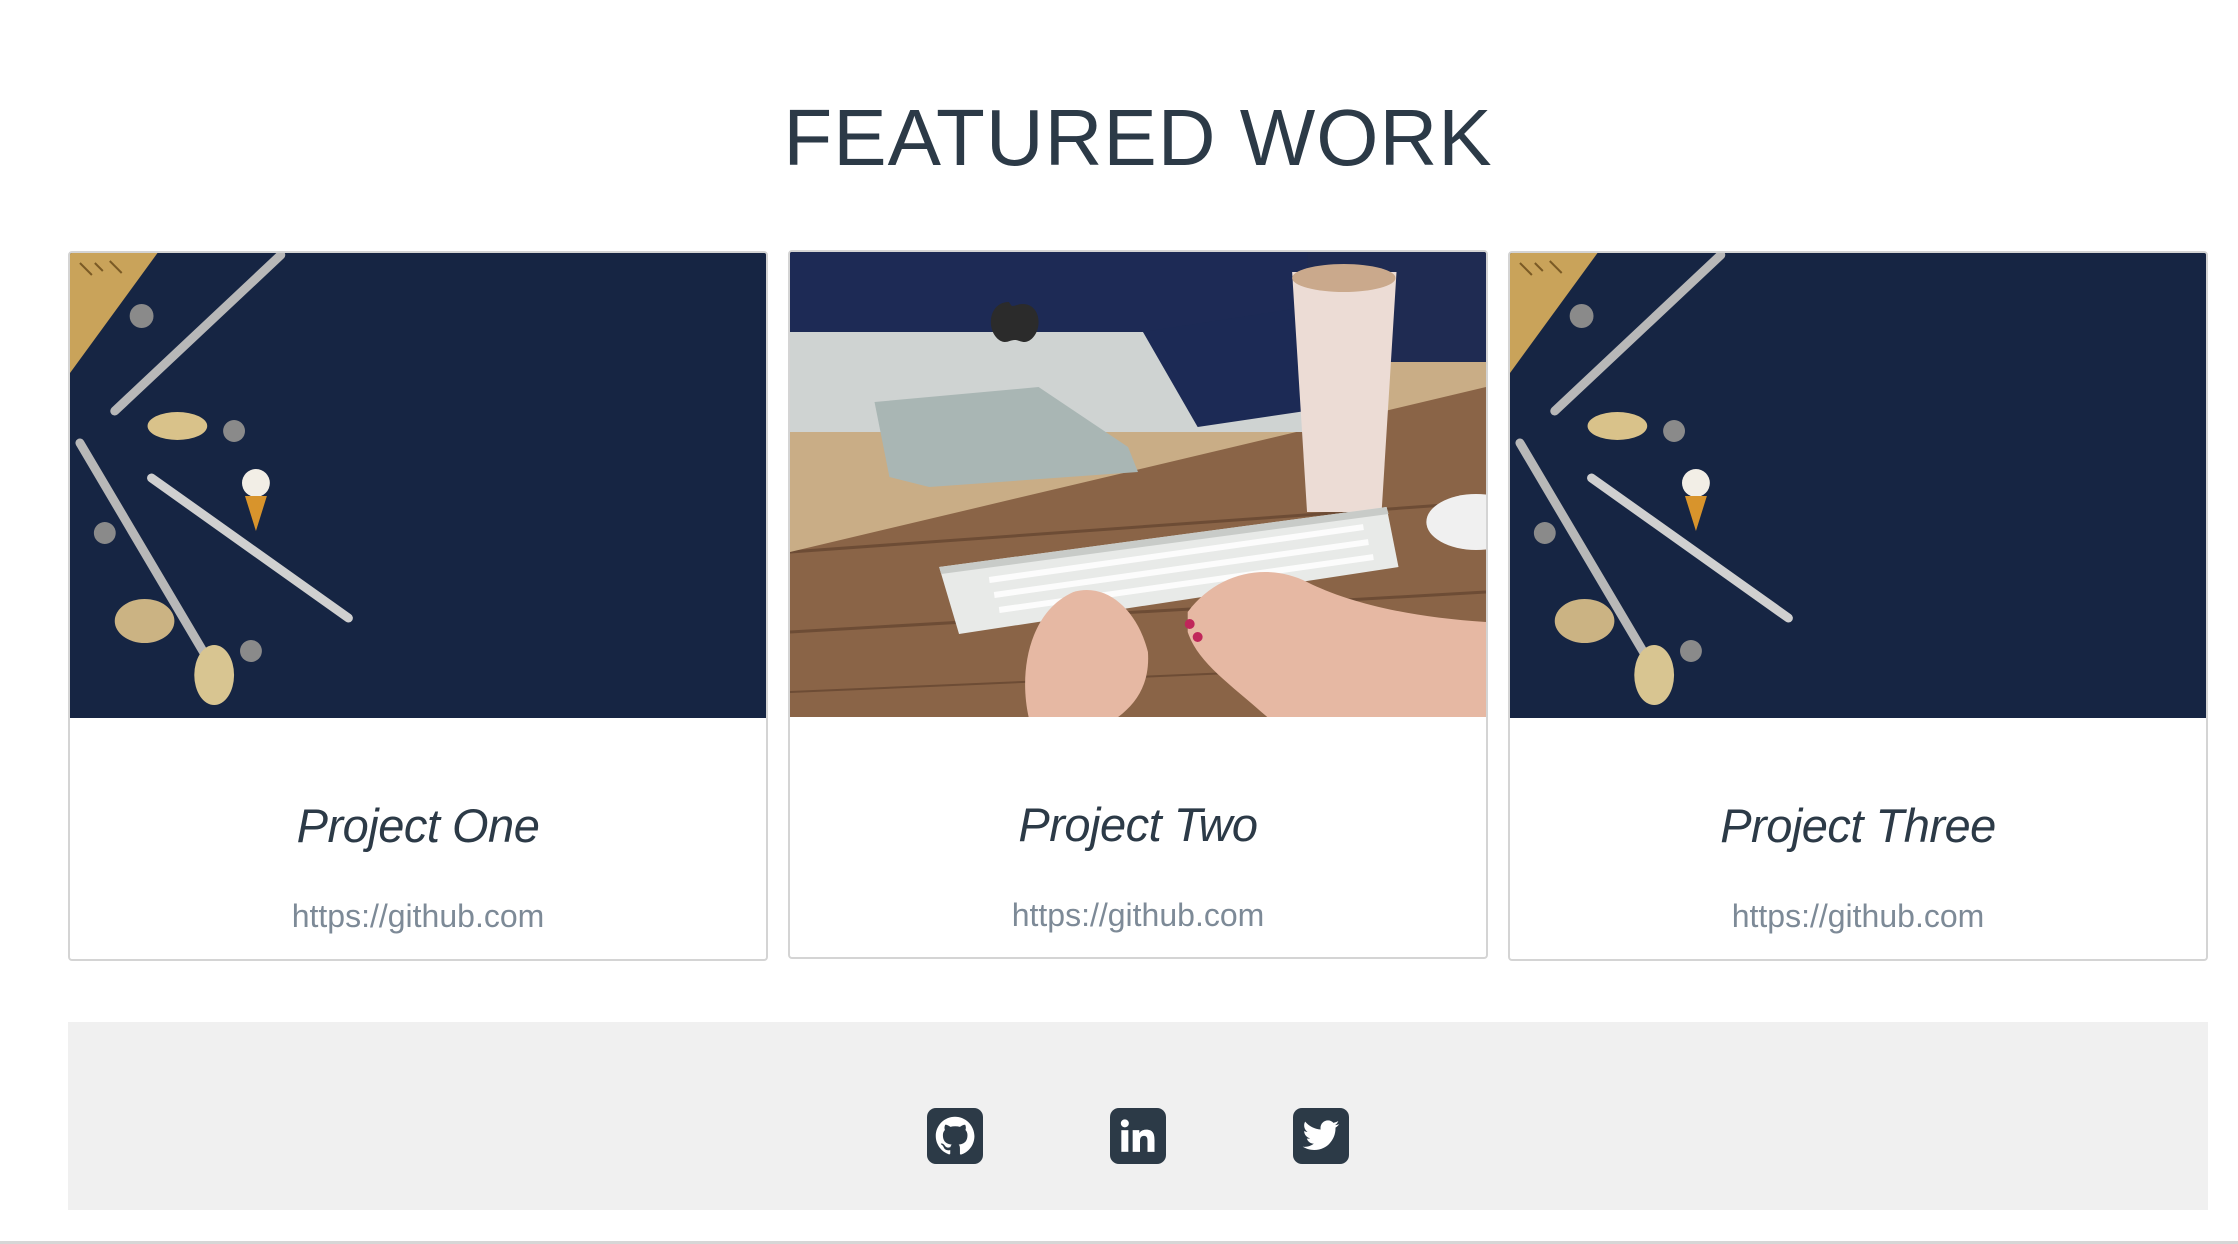 This screenshot has width=2238, height=1244. I want to click on linkedin-link, so click(1138, 1136).